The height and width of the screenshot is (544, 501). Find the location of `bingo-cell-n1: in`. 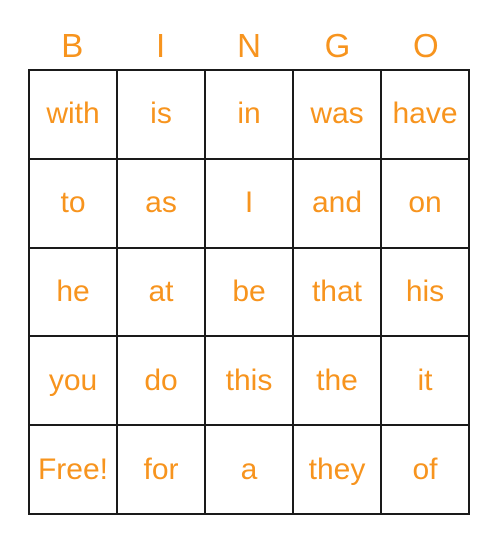

bingo-cell-n1: in is located at coordinates (250, 115).